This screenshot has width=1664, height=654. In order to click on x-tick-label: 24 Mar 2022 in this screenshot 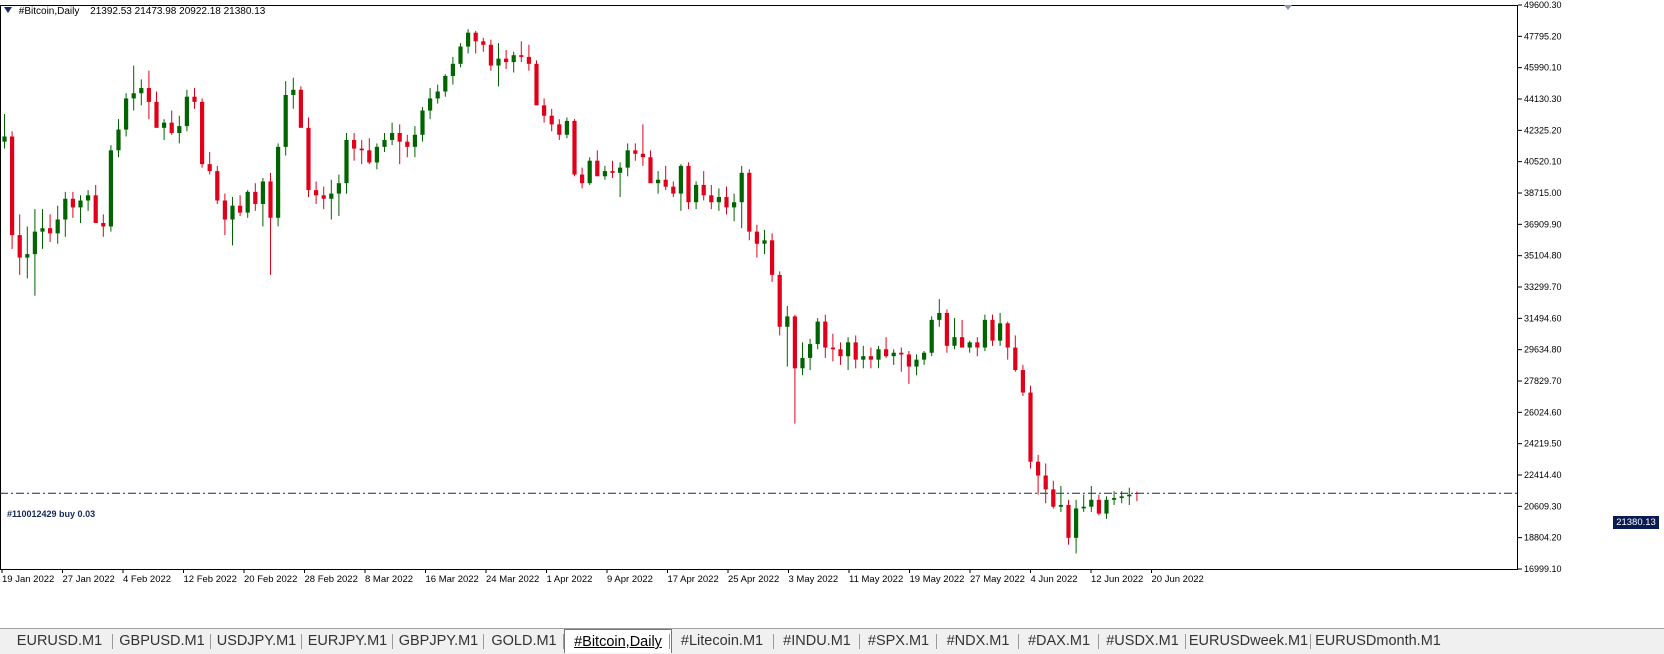, I will do `click(512, 579)`.